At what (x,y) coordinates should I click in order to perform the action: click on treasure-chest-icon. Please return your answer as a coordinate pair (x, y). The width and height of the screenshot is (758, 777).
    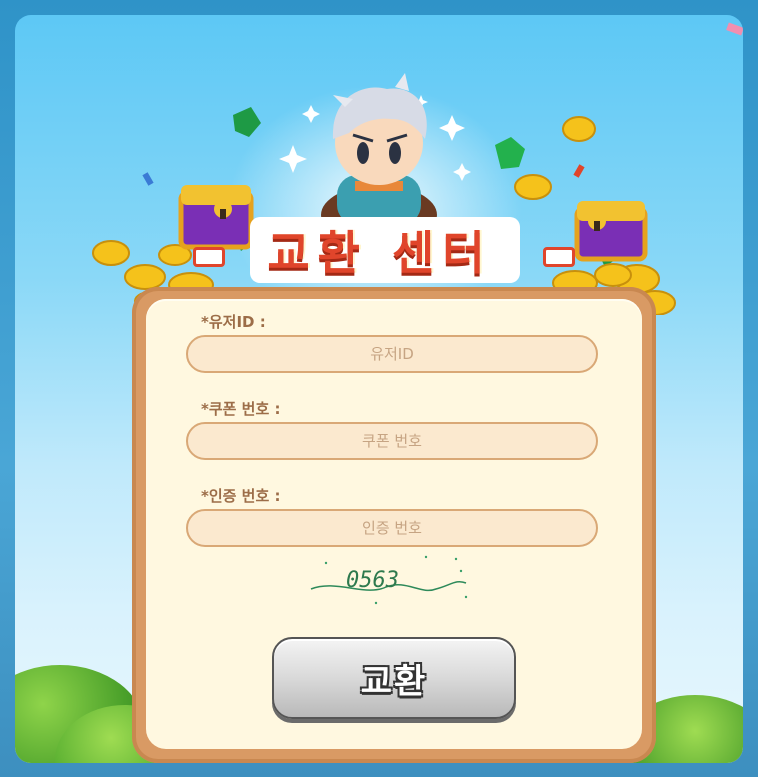
    Looking at the image, I should click on (611, 231).